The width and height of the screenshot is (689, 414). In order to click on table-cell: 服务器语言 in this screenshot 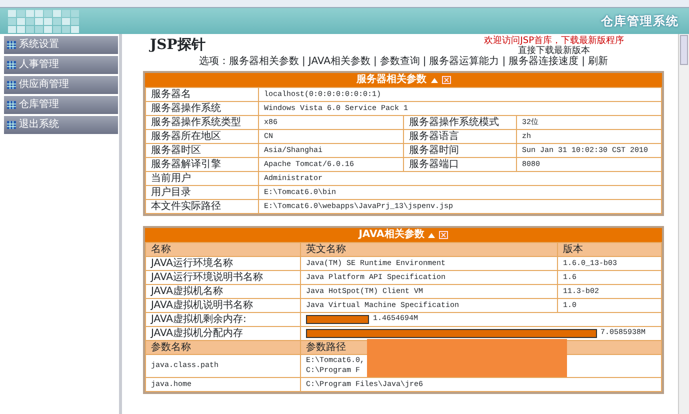, I will do `click(460, 137)`.